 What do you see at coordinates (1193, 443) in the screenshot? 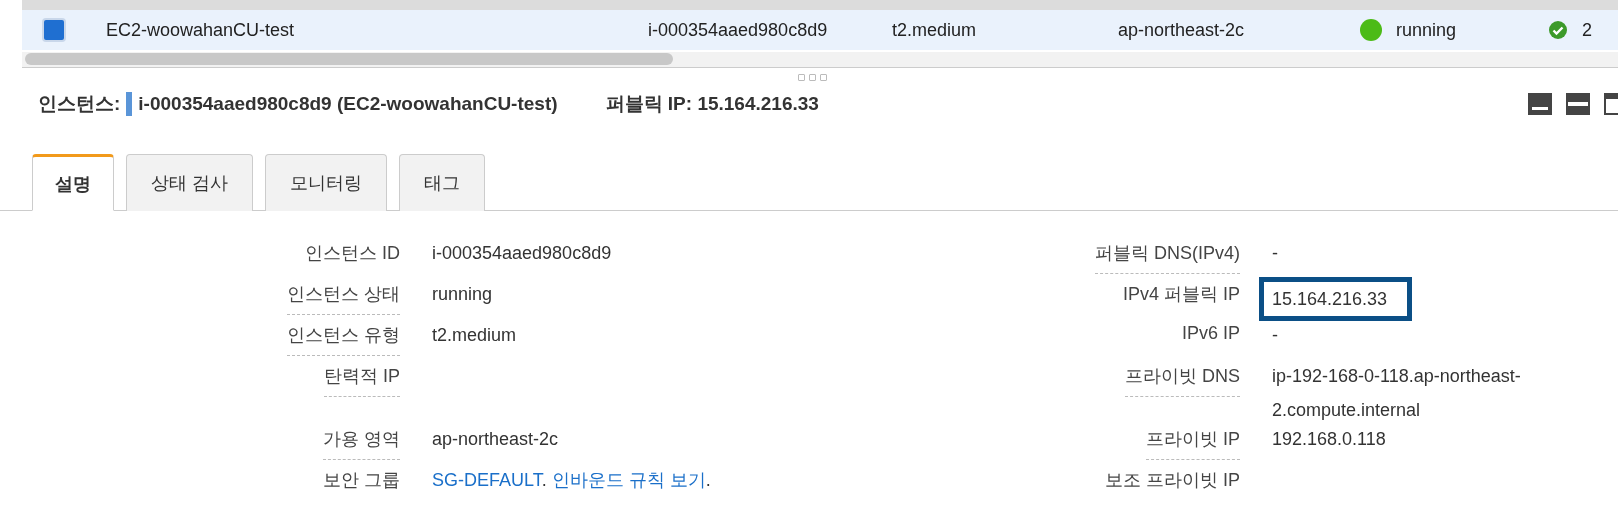
I see `field-label: 프라이빗 IP` at bounding box center [1193, 443].